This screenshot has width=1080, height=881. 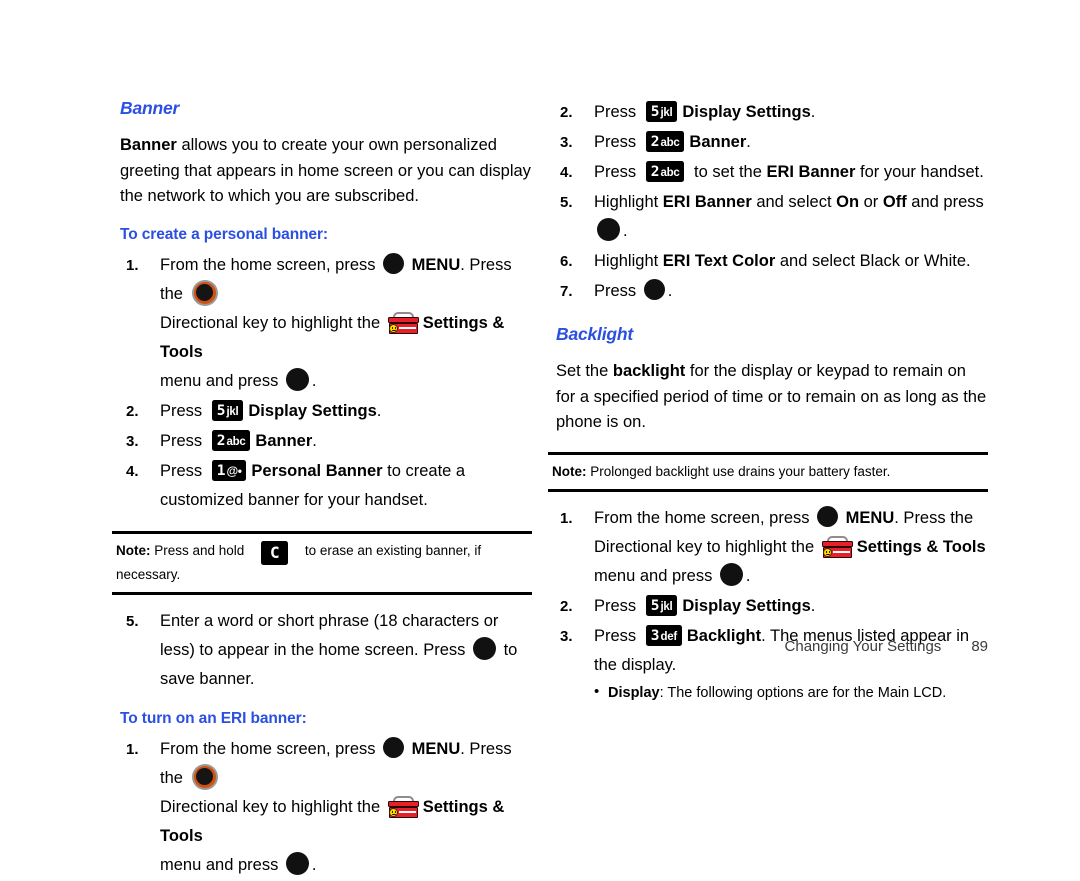 What do you see at coordinates (934, 517) in the screenshot?
I see `step-text-2: . Press the` at bounding box center [934, 517].